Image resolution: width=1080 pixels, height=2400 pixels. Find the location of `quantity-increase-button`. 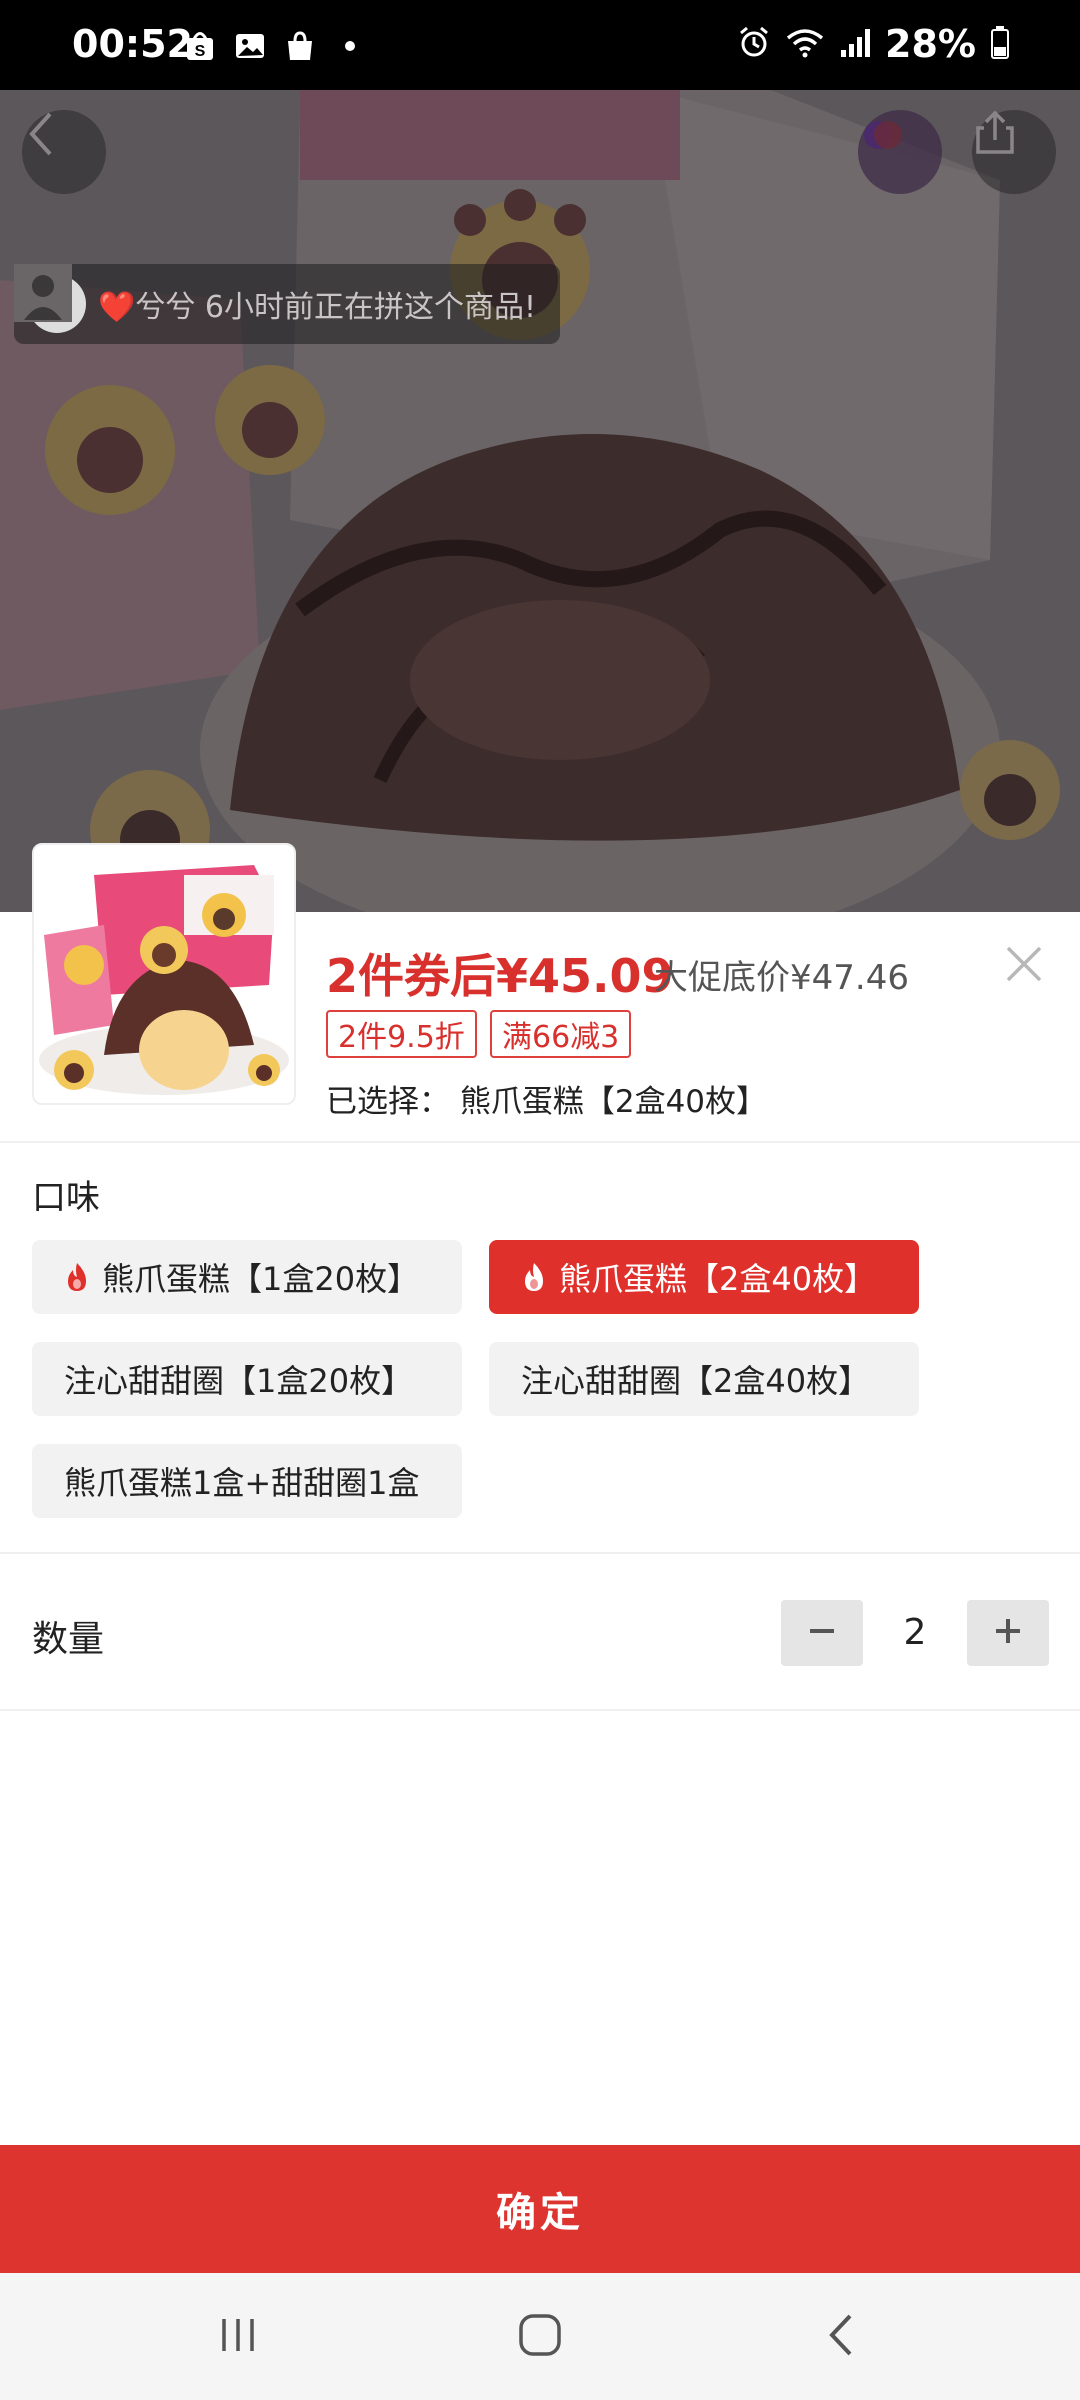

quantity-increase-button is located at coordinates (1008, 1633).